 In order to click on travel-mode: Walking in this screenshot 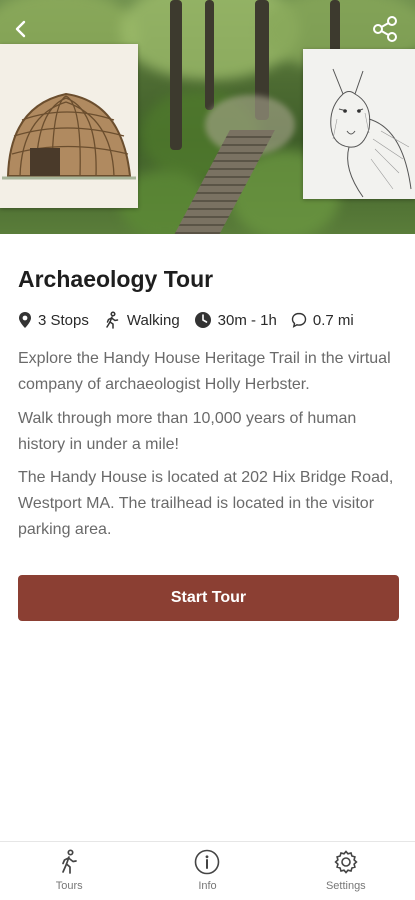, I will do `click(141, 320)`.